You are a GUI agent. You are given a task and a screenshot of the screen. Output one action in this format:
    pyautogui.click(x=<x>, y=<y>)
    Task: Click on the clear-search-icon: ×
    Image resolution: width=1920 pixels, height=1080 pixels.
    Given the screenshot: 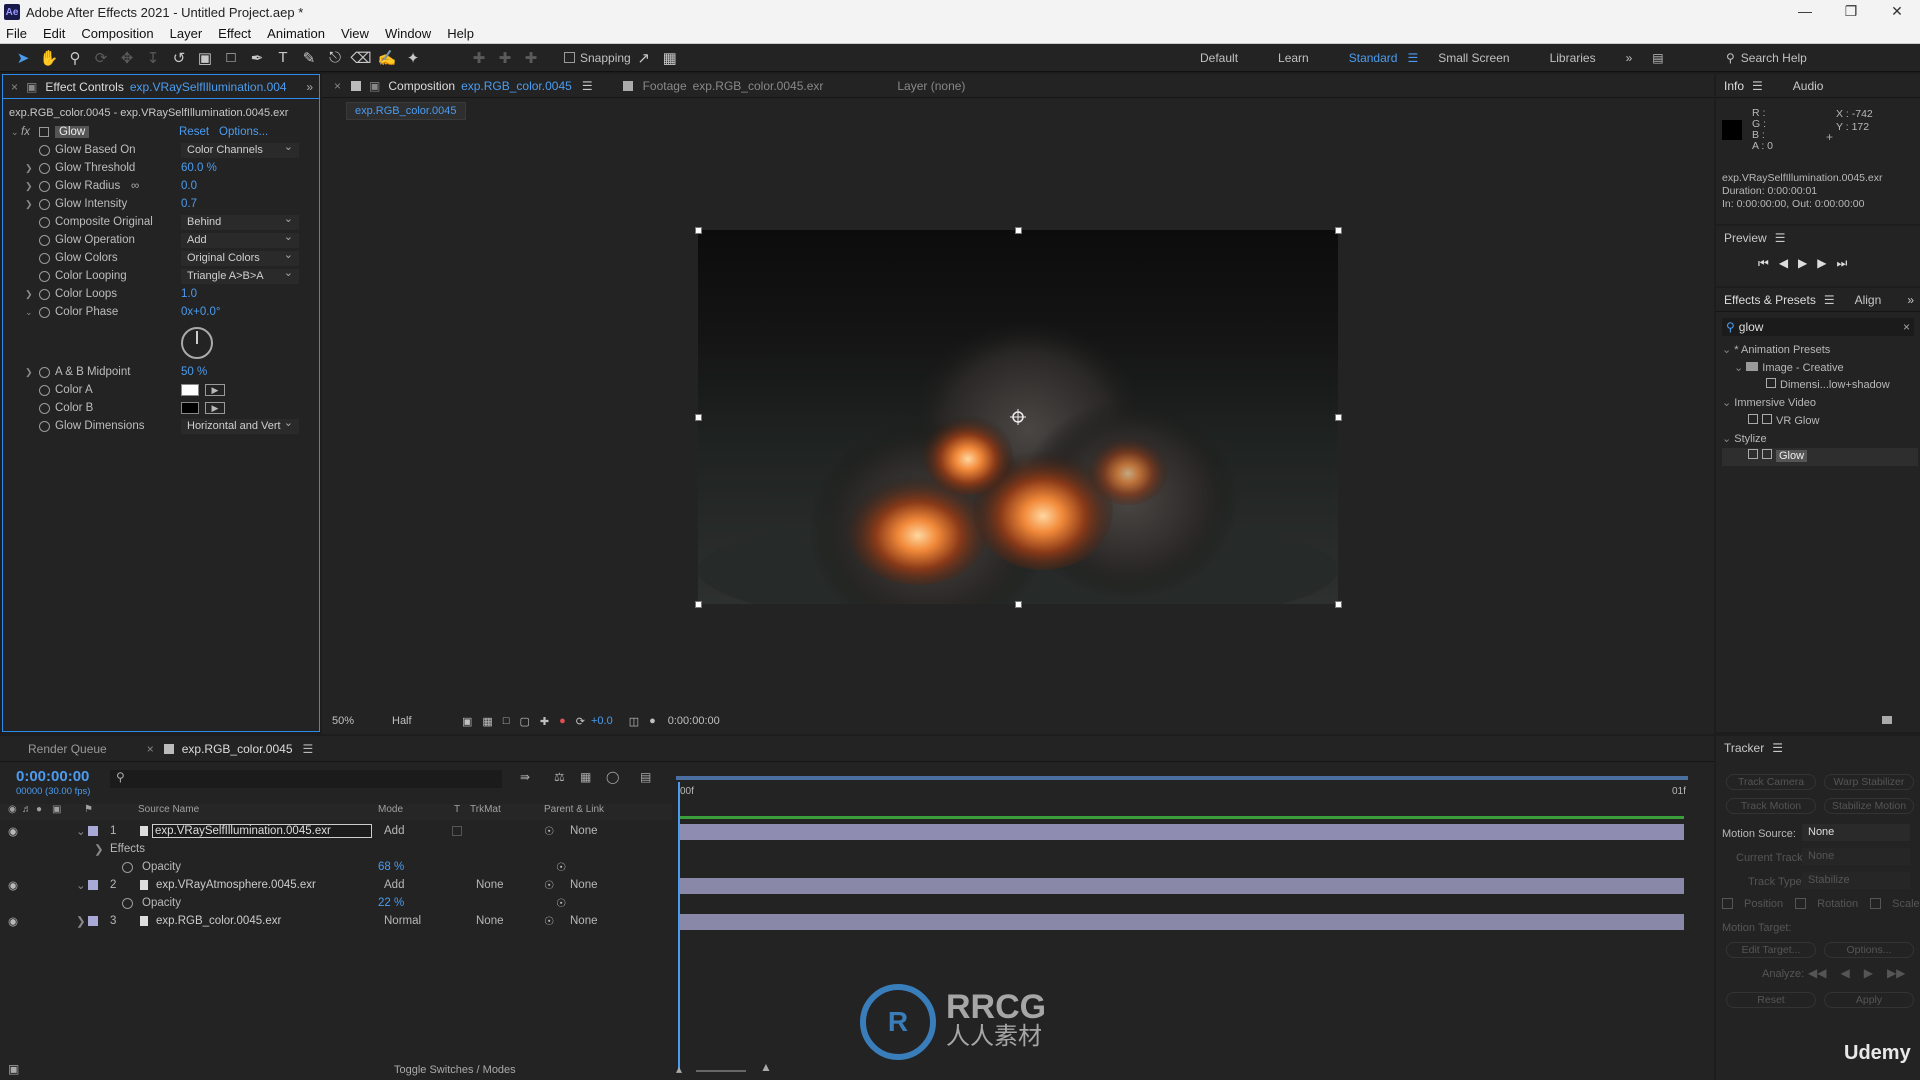 What is the action you would take?
    pyautogui.click(x=1906, y=327)
    